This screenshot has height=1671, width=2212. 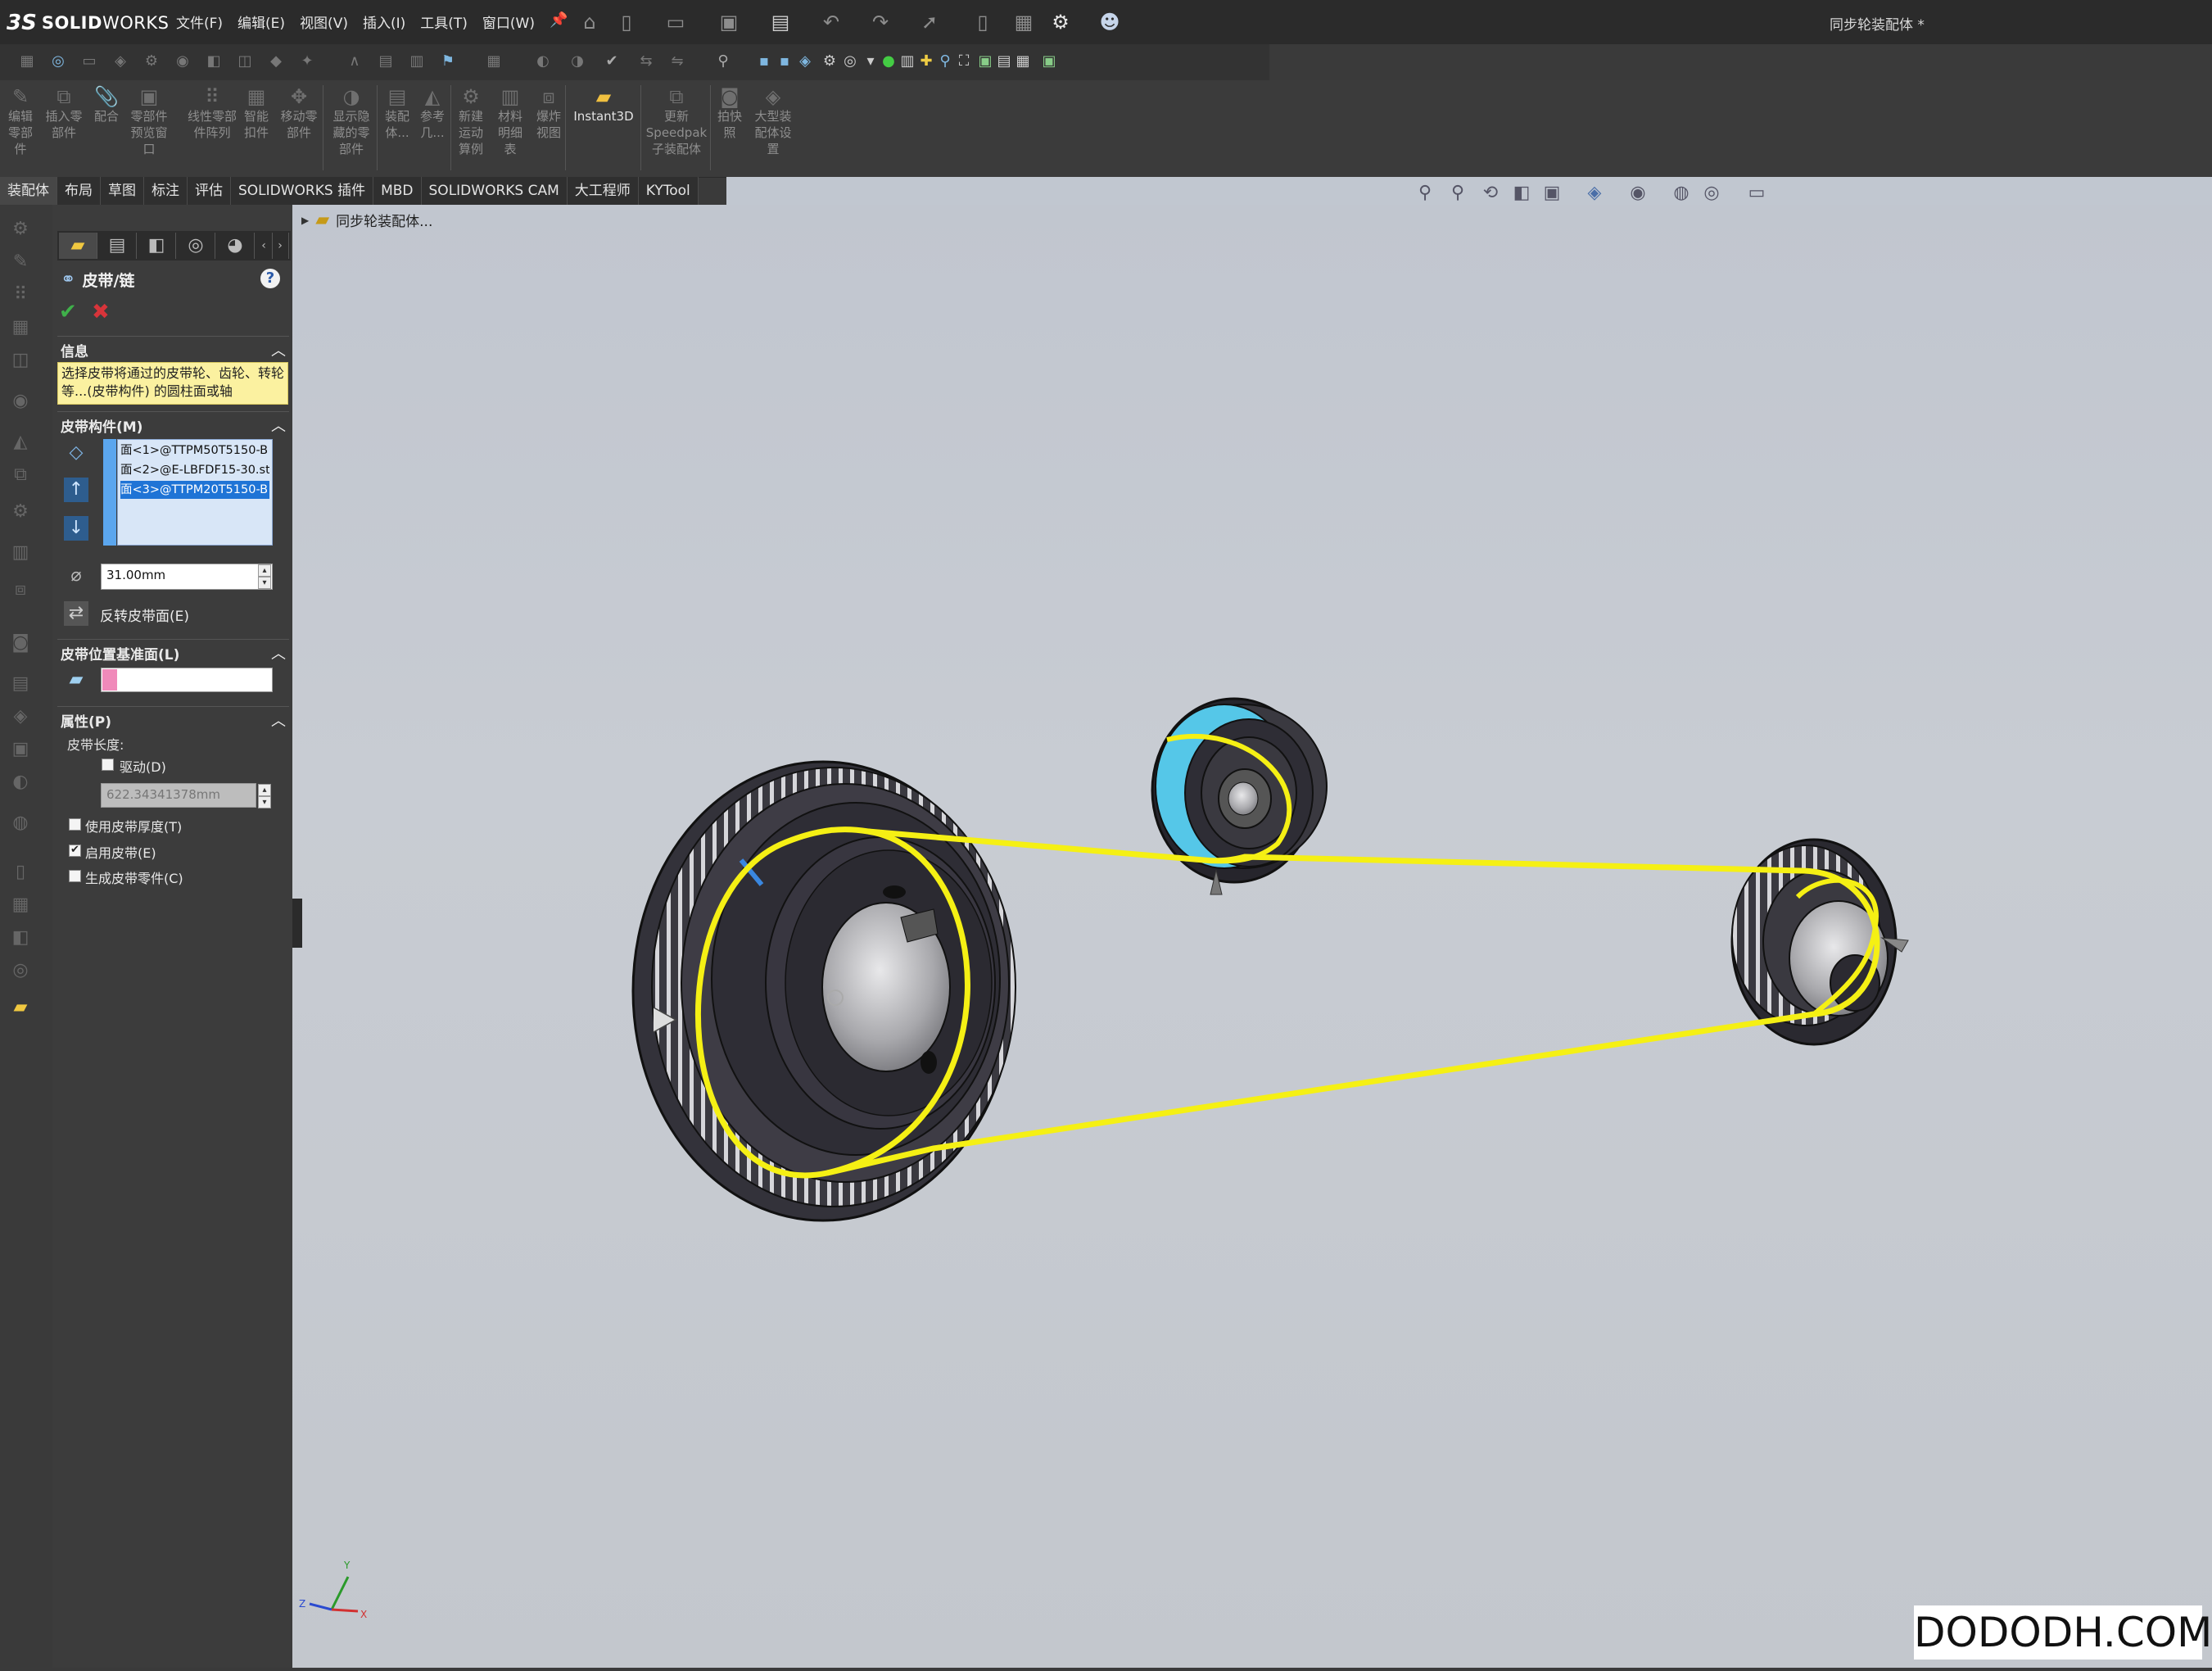 What do you see at coordinates (307, 62) in the screenshot?
I see `toolbar-tool-icon: ✦` at bounding box center [307, 62].